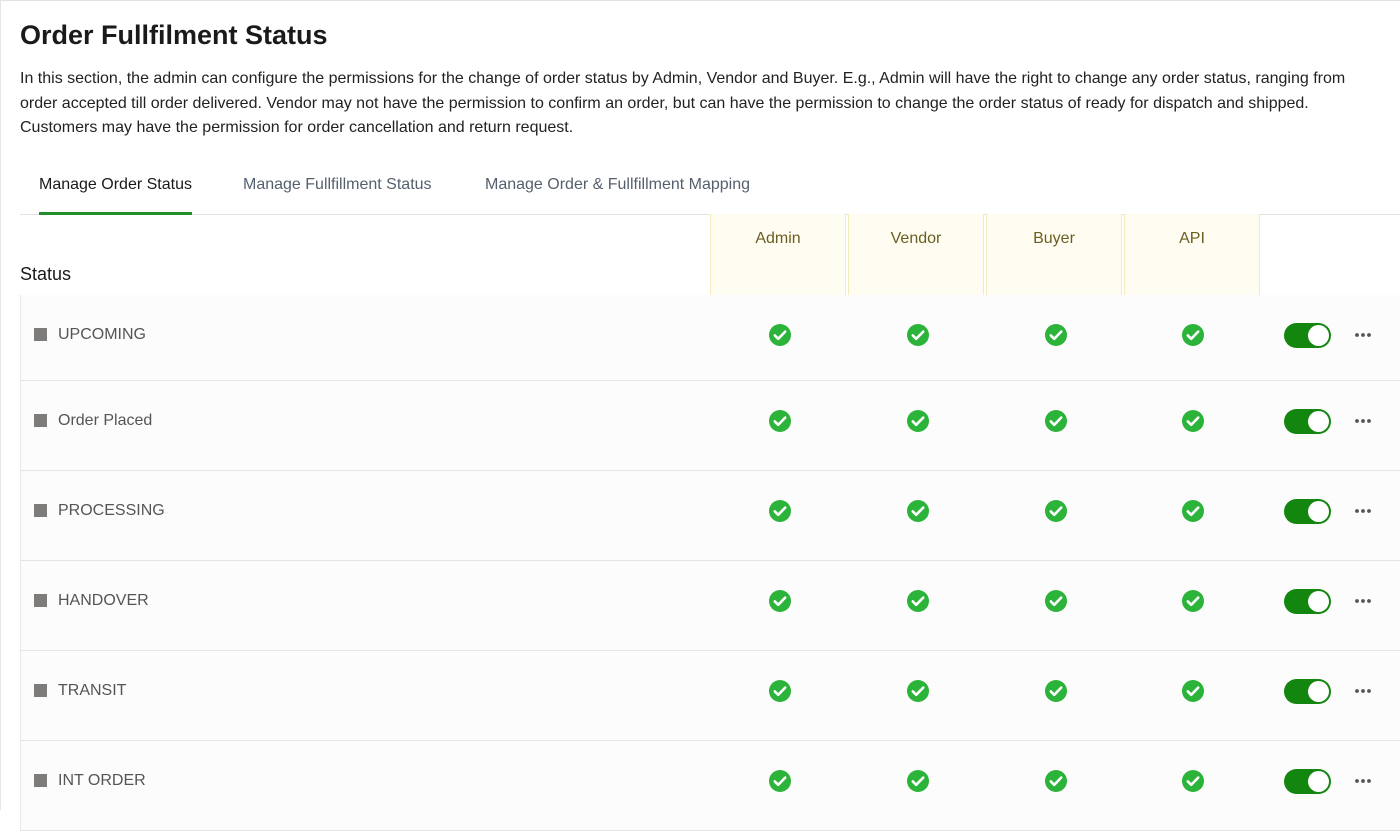 The width and height of the screenshot is (1400, 831). I want to click on column-header-admin: Admin, so click(778, 238).